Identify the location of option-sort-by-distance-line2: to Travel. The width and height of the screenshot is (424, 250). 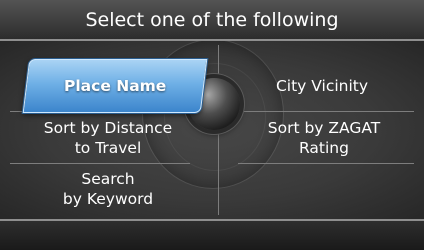
(108, 148).